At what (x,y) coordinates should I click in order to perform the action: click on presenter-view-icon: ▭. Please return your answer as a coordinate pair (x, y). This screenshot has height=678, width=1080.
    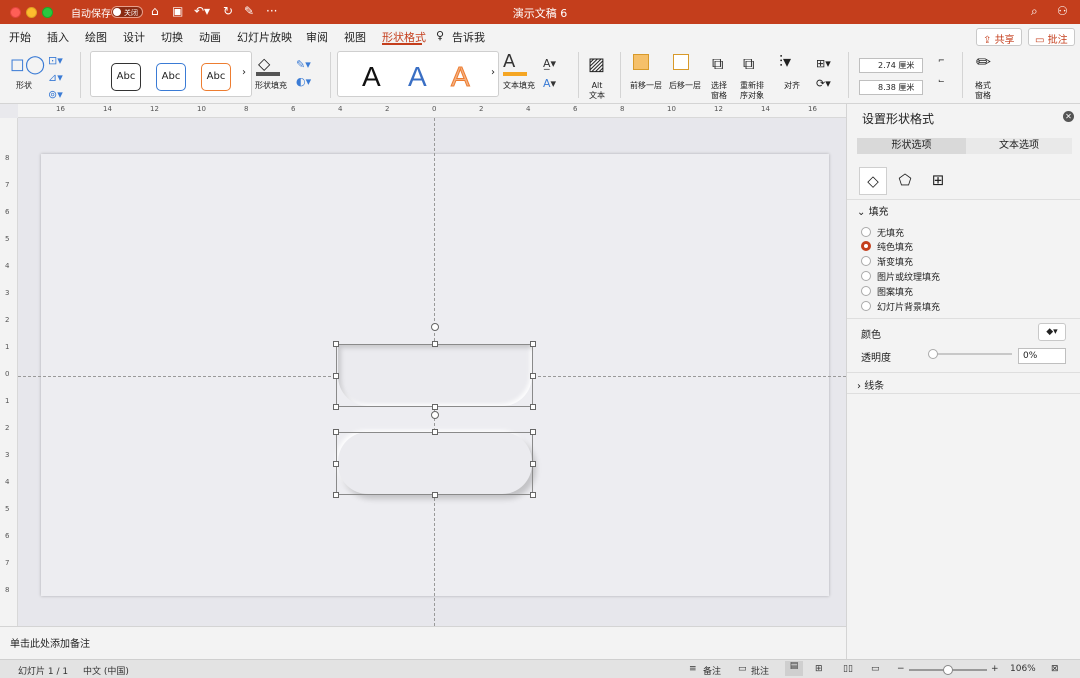
    Looking at the image, I should click on (875, 669).